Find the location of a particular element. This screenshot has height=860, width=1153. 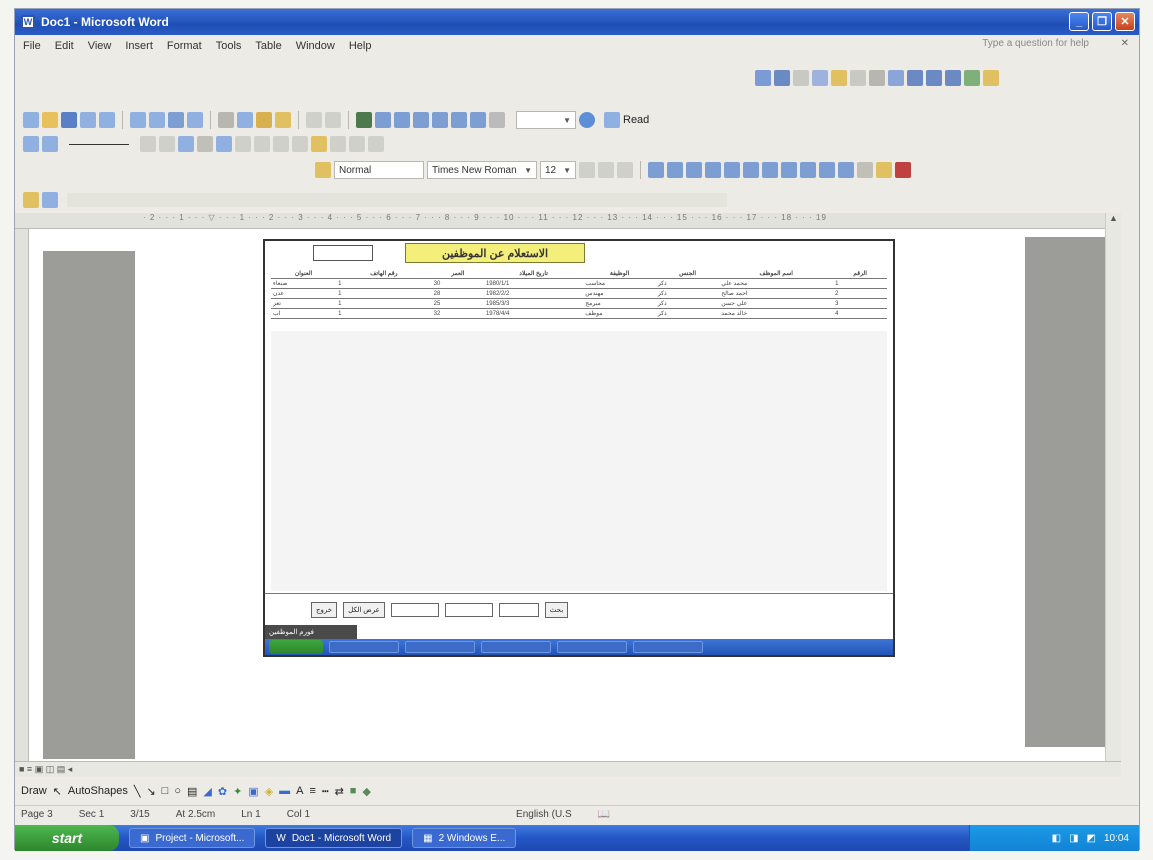

read-button: Read is located at coordinates (636, 120).